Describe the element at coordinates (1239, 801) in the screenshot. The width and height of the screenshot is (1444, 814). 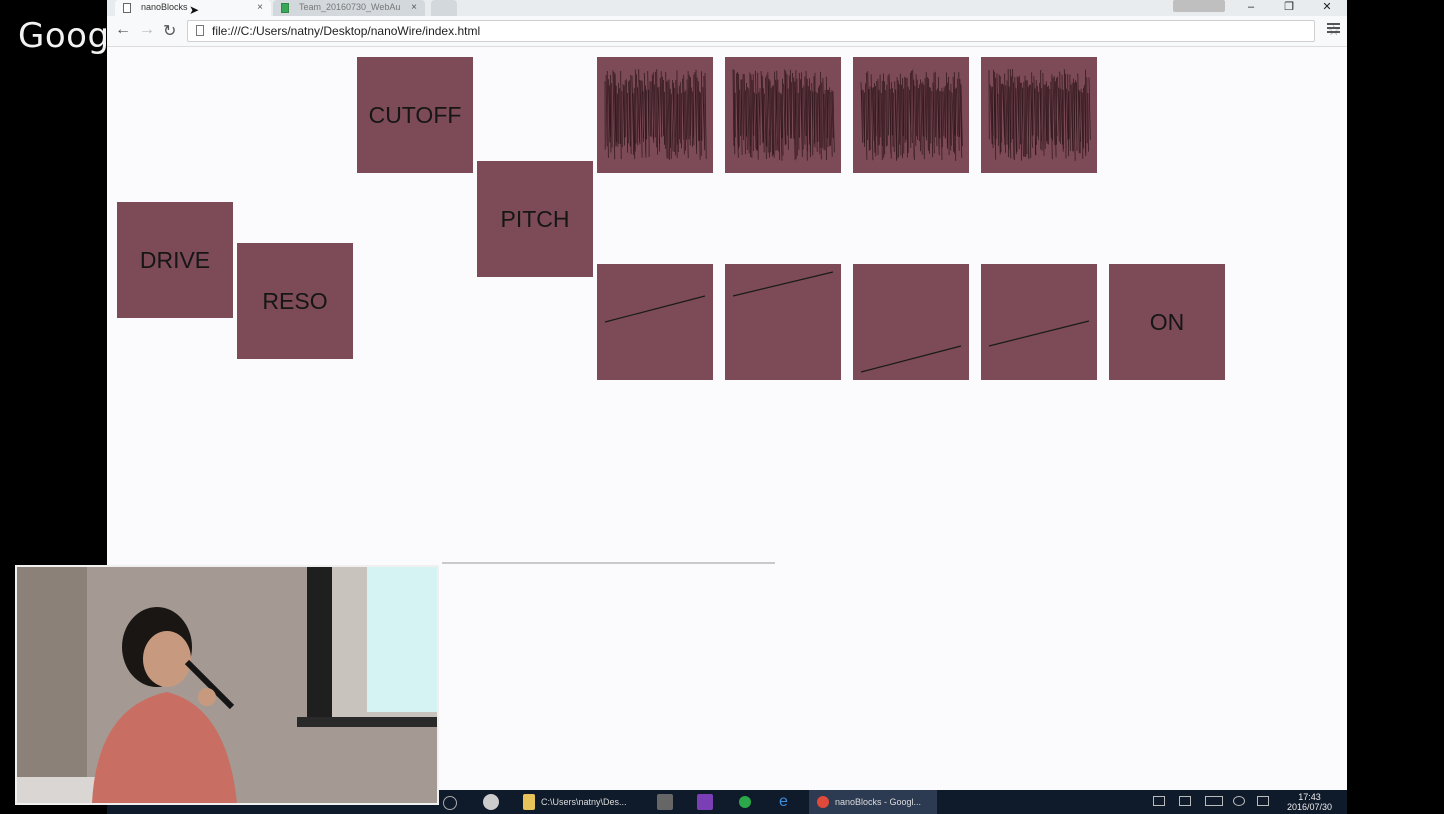
I see `settings-icon` at that location.